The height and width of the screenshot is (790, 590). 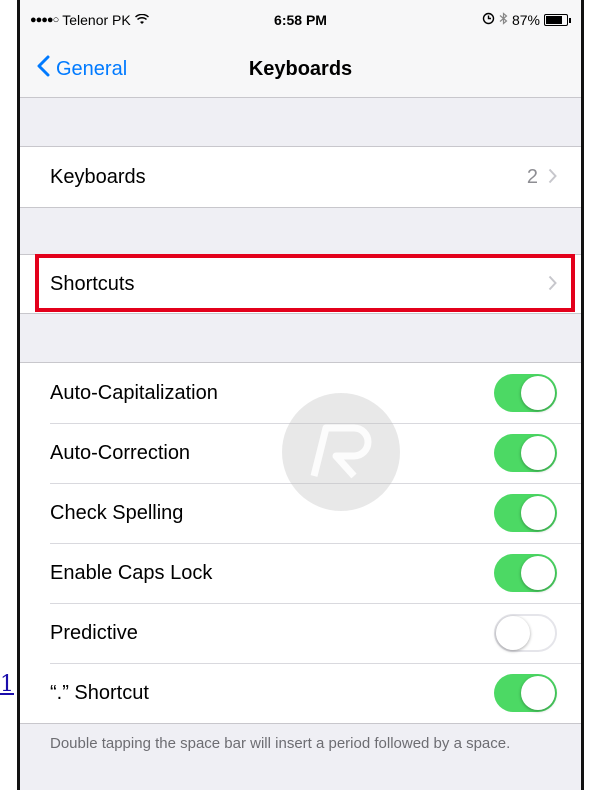 What do you see at coordinates (570, 20) in the screenshot?
I see `battery-tip` at bounding box center [570, 20].